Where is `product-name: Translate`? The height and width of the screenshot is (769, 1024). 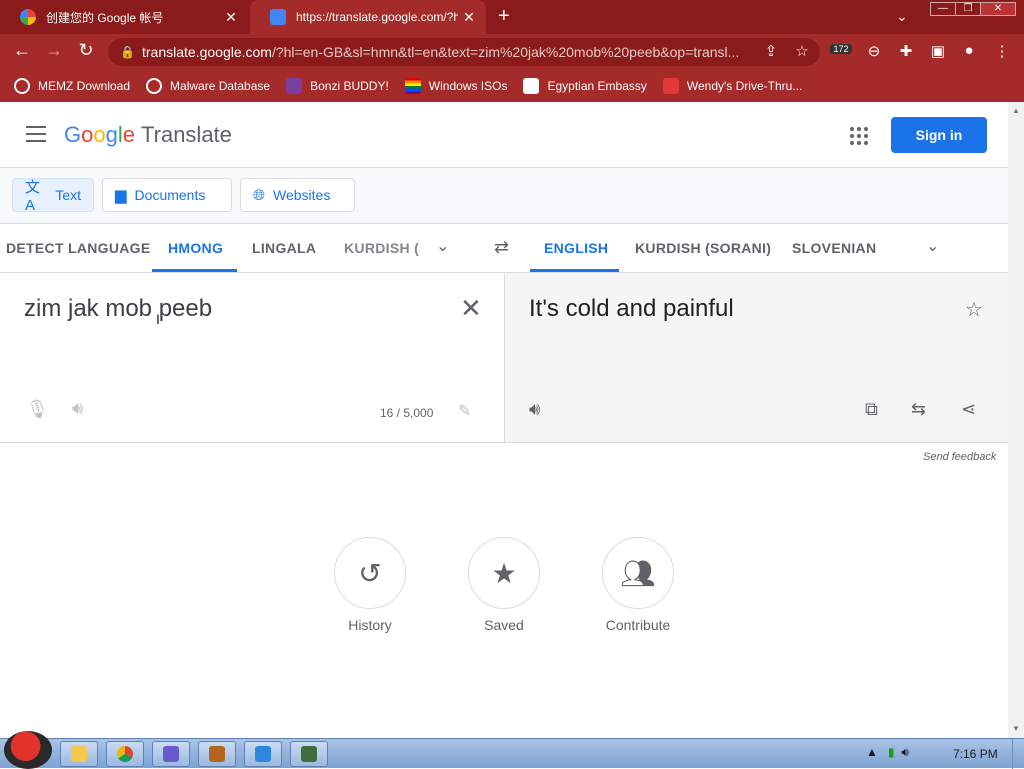 product-name: Translate is located at coordinates (186, 134).